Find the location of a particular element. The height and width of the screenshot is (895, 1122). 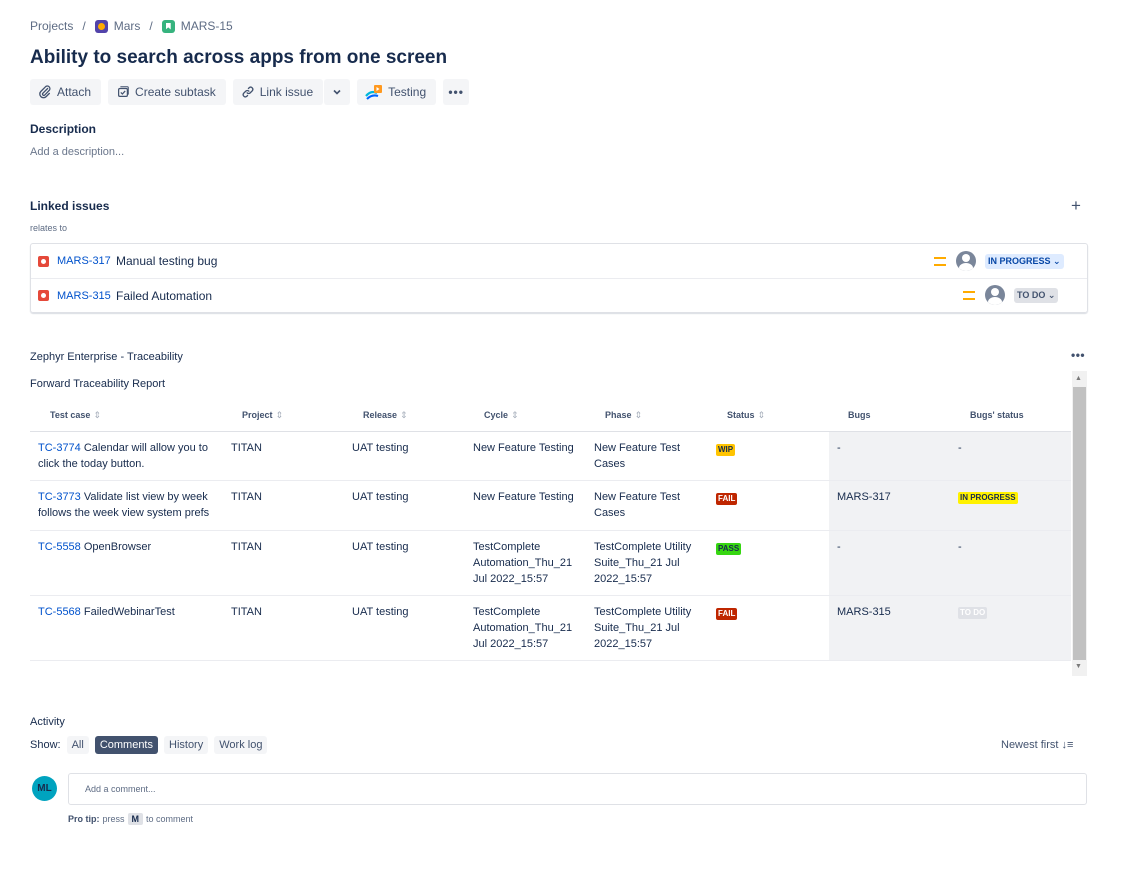

column-header-phase: Phase ⇕ is located at coordinates (623, 415).